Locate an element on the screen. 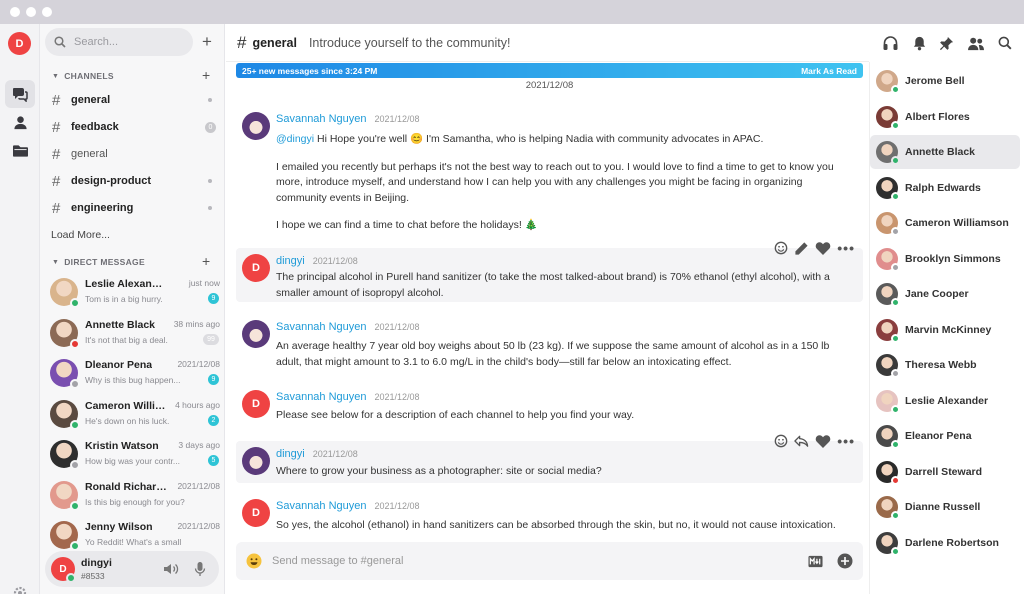  sidebar-channel-item: # engineering is located at coordinates (134, 208).